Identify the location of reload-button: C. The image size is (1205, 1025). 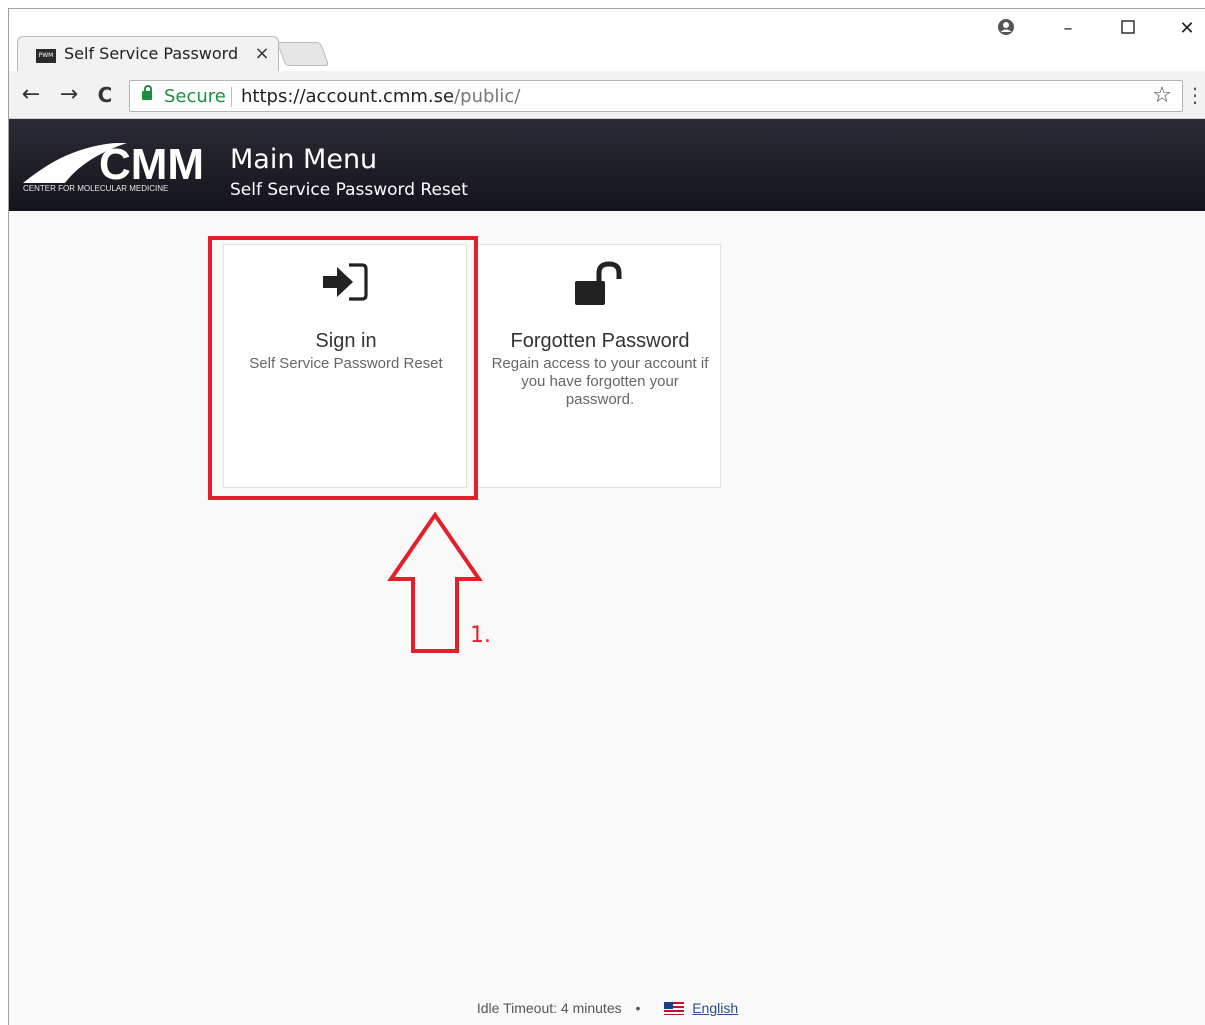
(105, 95).